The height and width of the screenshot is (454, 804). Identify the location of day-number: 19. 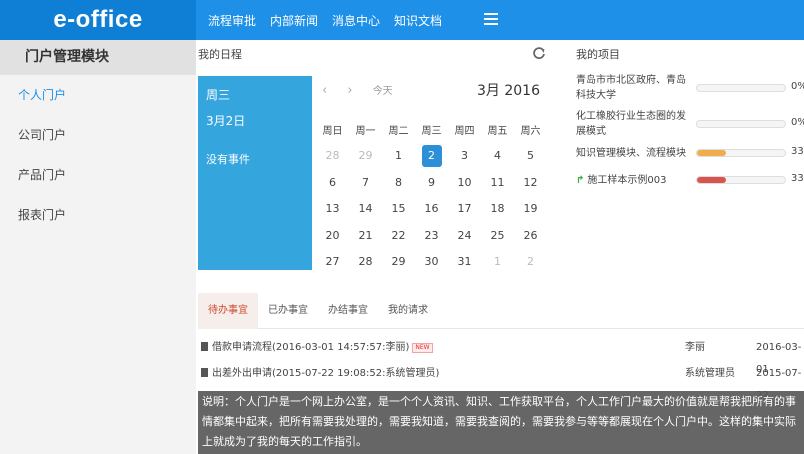
(530, 209).